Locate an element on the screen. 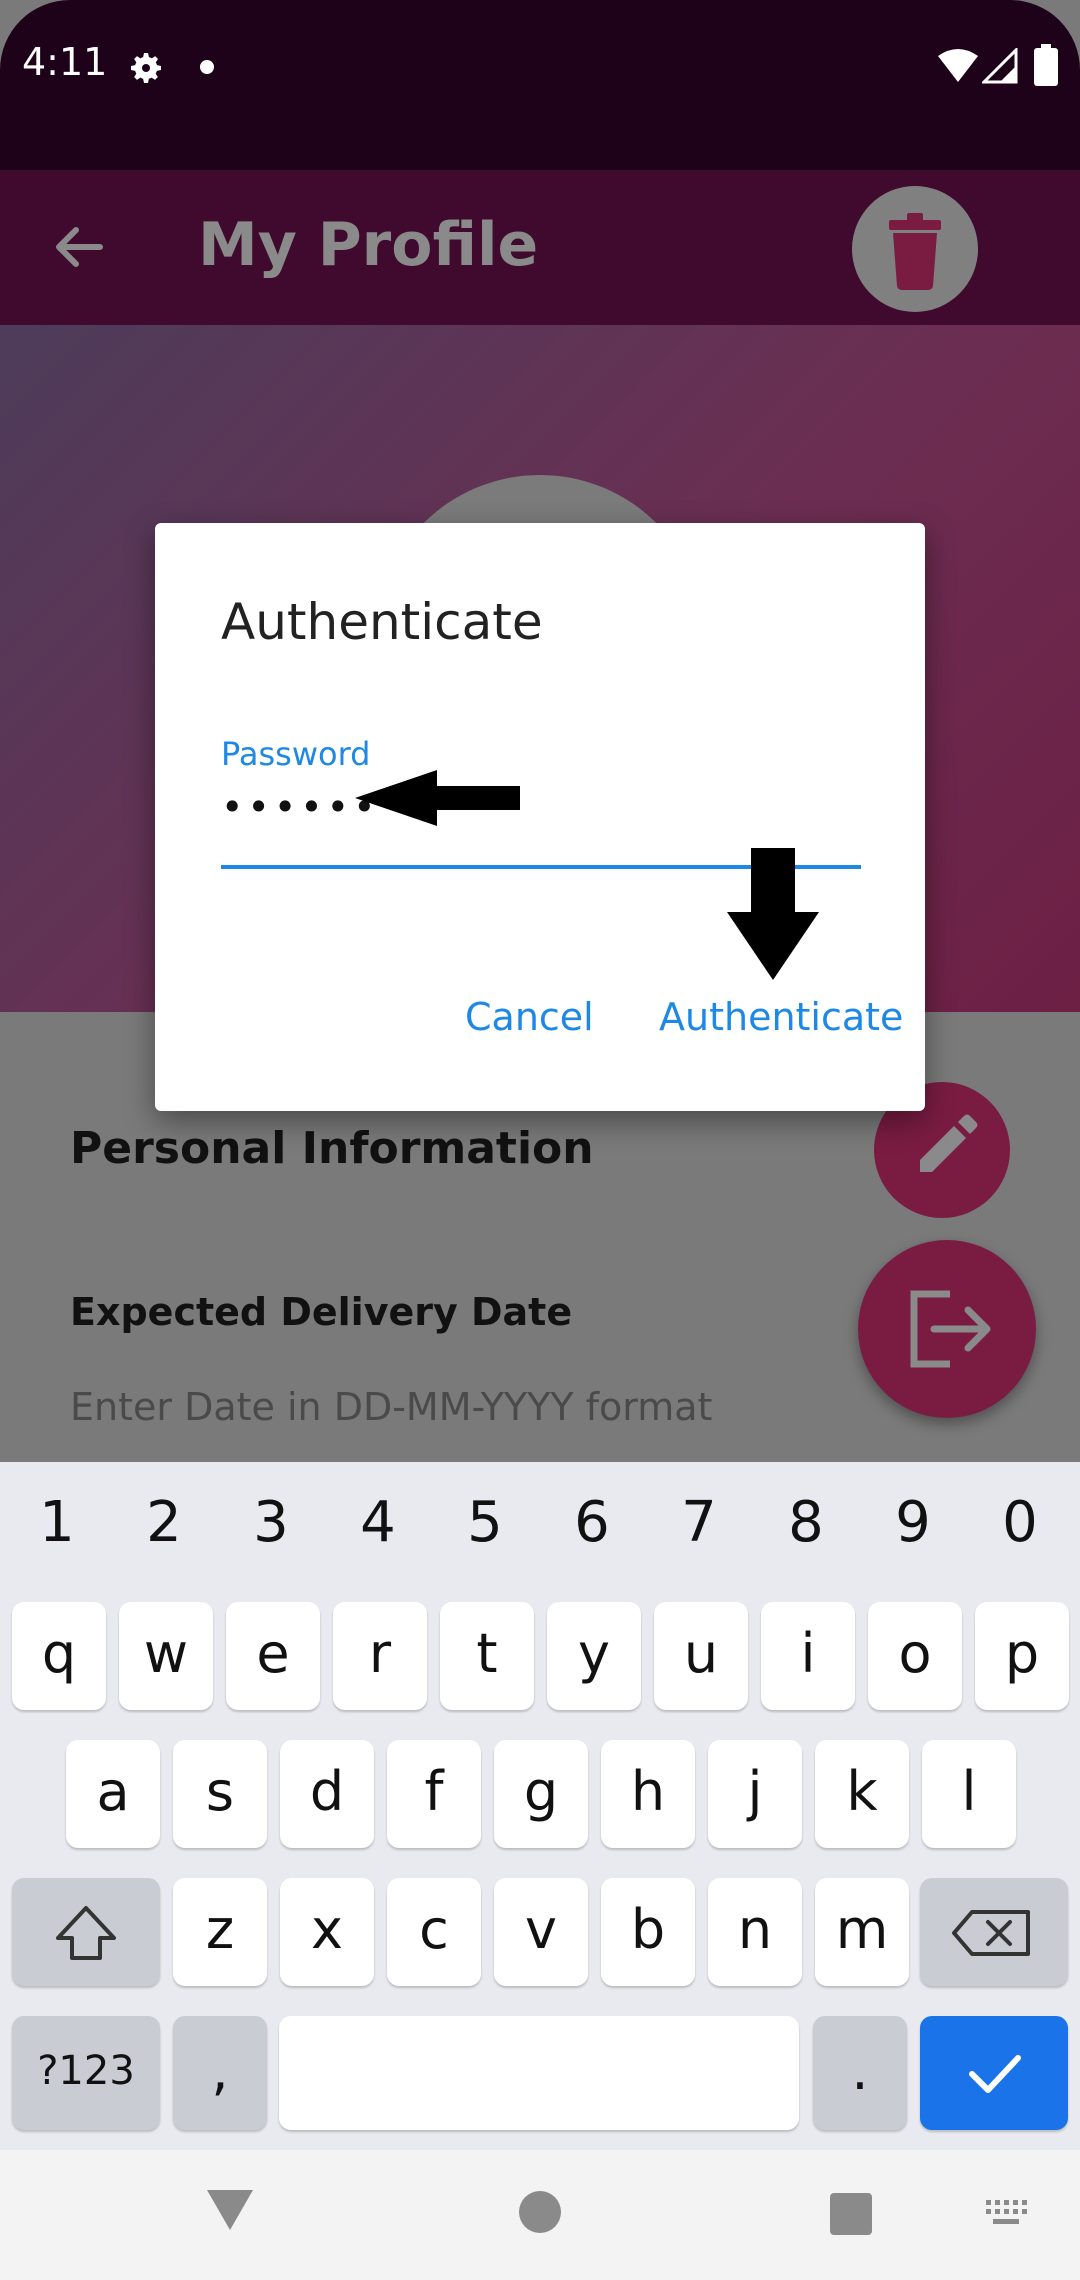  arrow-down-icon is located at coordinates (773, 914).